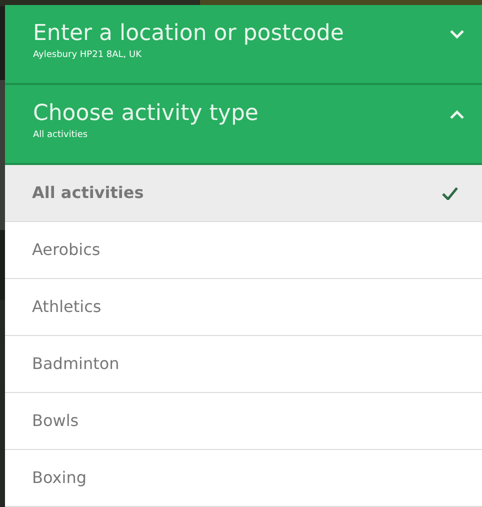 The width and height of the screenshot is (482, 507). I want to click on activity-option: Aerobics, so click(243, 250).